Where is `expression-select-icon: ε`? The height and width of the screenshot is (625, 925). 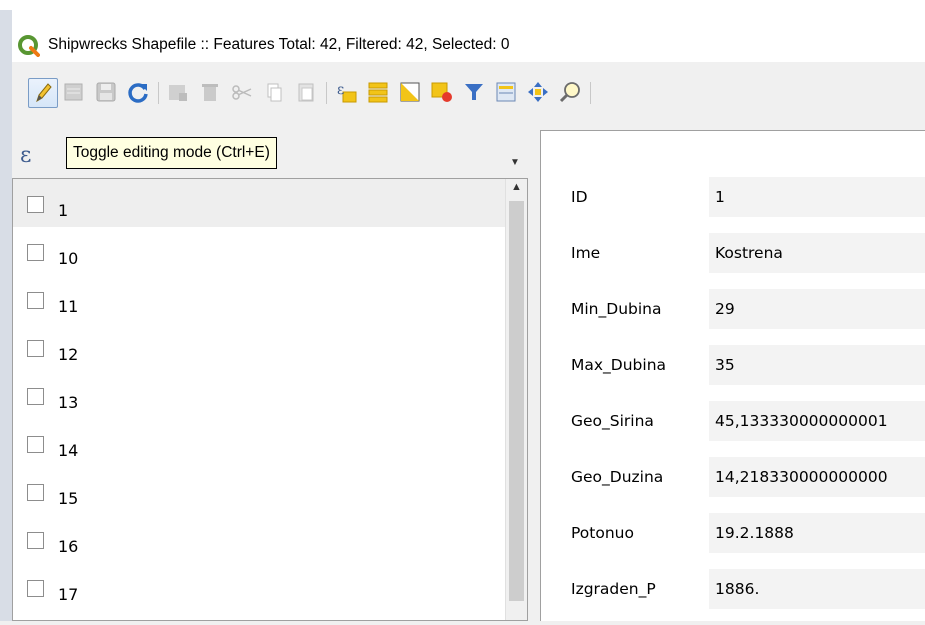 expression-select-icon: ε is located at coordinates (347, 92).